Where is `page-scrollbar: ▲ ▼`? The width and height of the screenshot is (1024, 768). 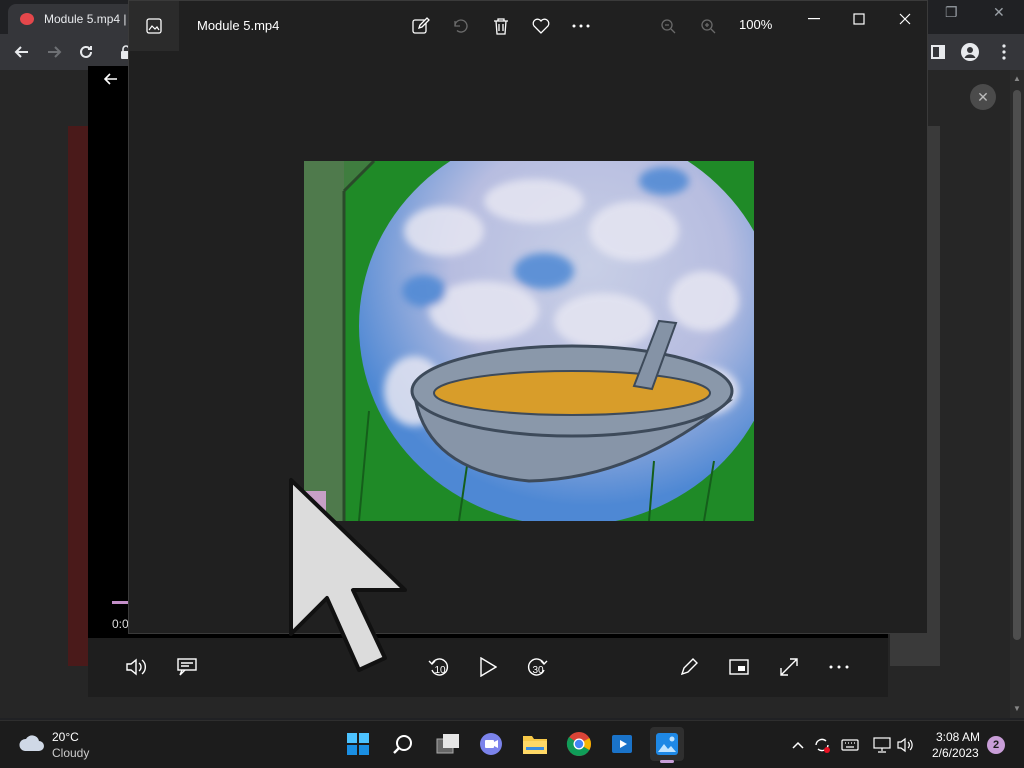 page-scrollbar: ▲ ▼ is located at coordinates (1017, 394).